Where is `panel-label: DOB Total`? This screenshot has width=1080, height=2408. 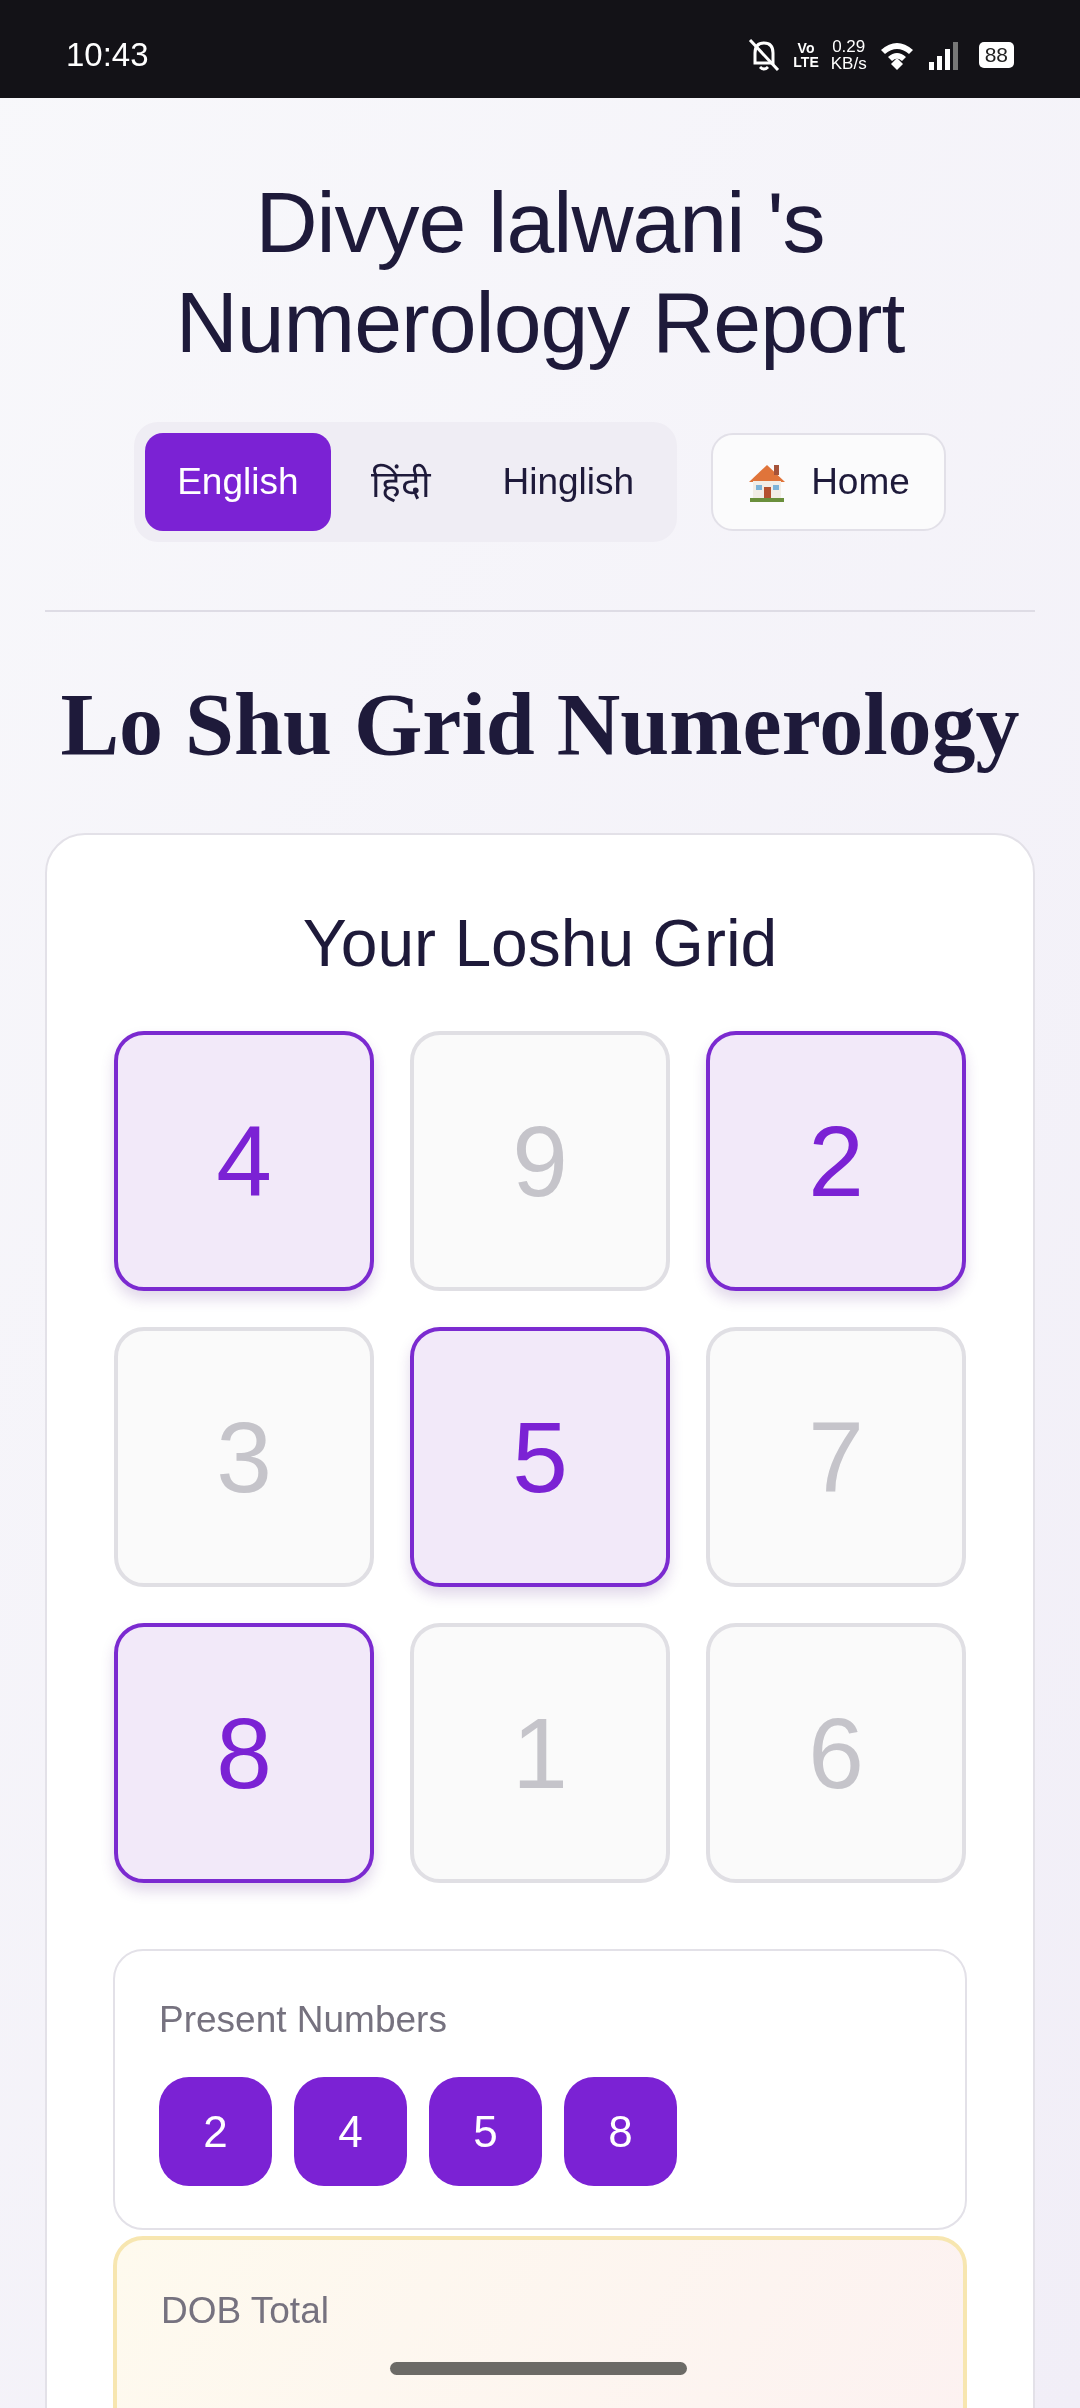 panel-label: DOB Total is located at coordinates (245, 2311).